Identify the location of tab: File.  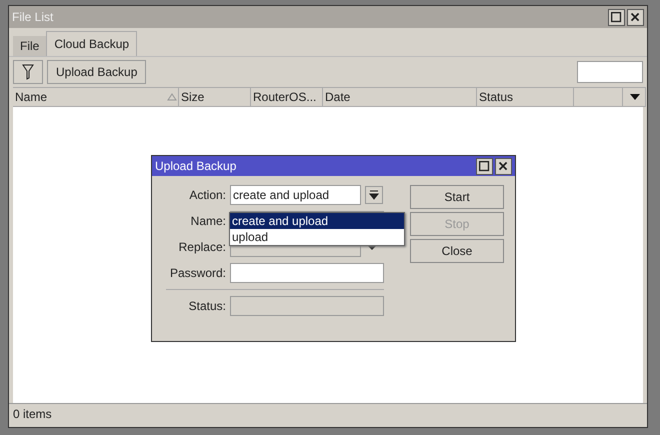
(29, 46).